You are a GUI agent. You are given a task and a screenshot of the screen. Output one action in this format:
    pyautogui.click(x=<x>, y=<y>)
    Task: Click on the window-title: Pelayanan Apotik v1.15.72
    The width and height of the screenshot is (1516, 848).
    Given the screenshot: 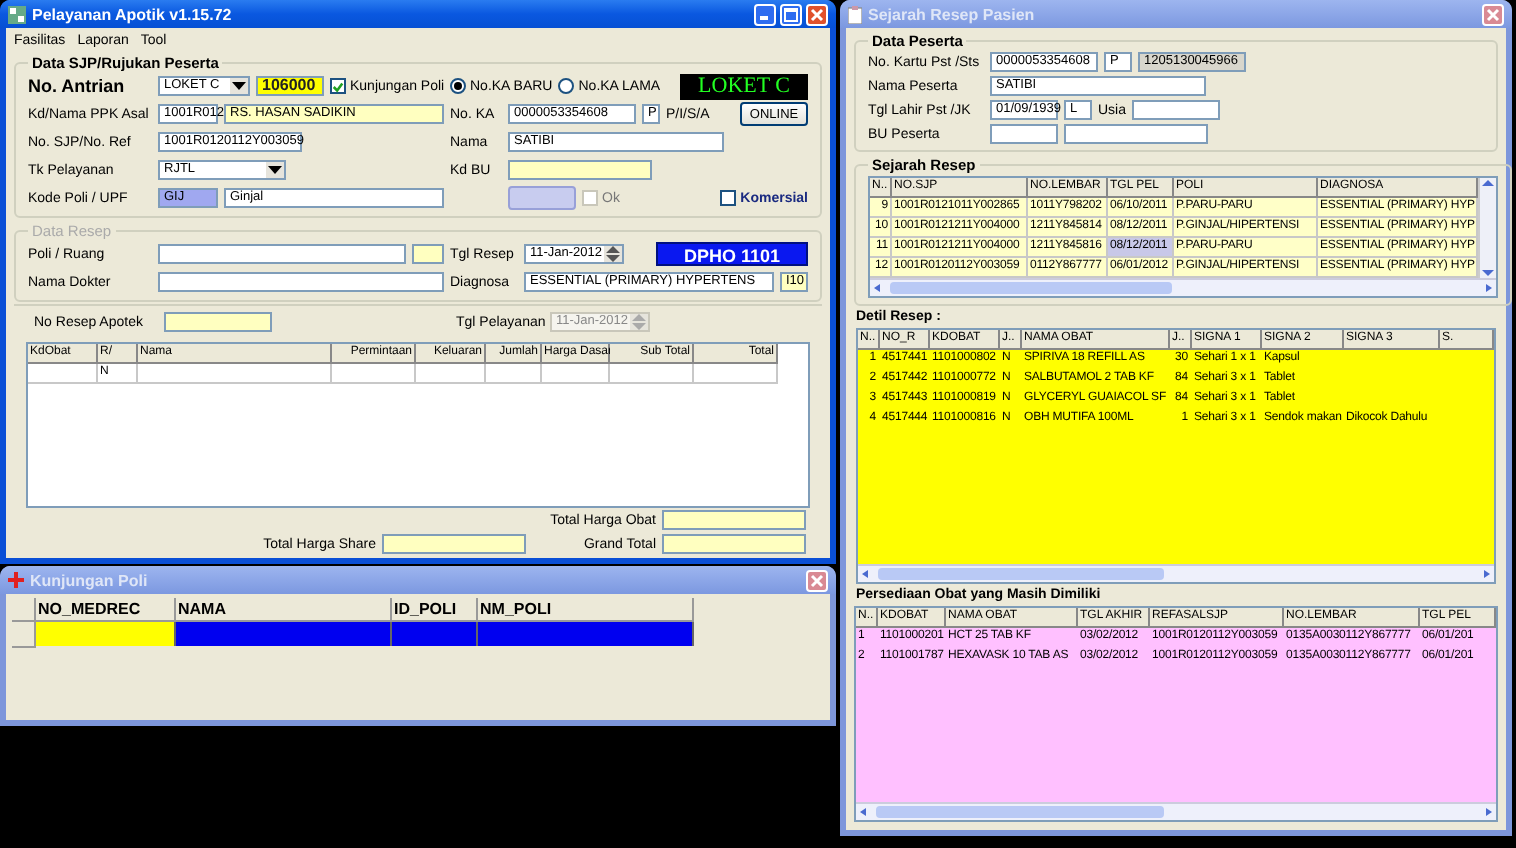 What is the action you would take?
    pyautogui.click(x=133, y=14)
    